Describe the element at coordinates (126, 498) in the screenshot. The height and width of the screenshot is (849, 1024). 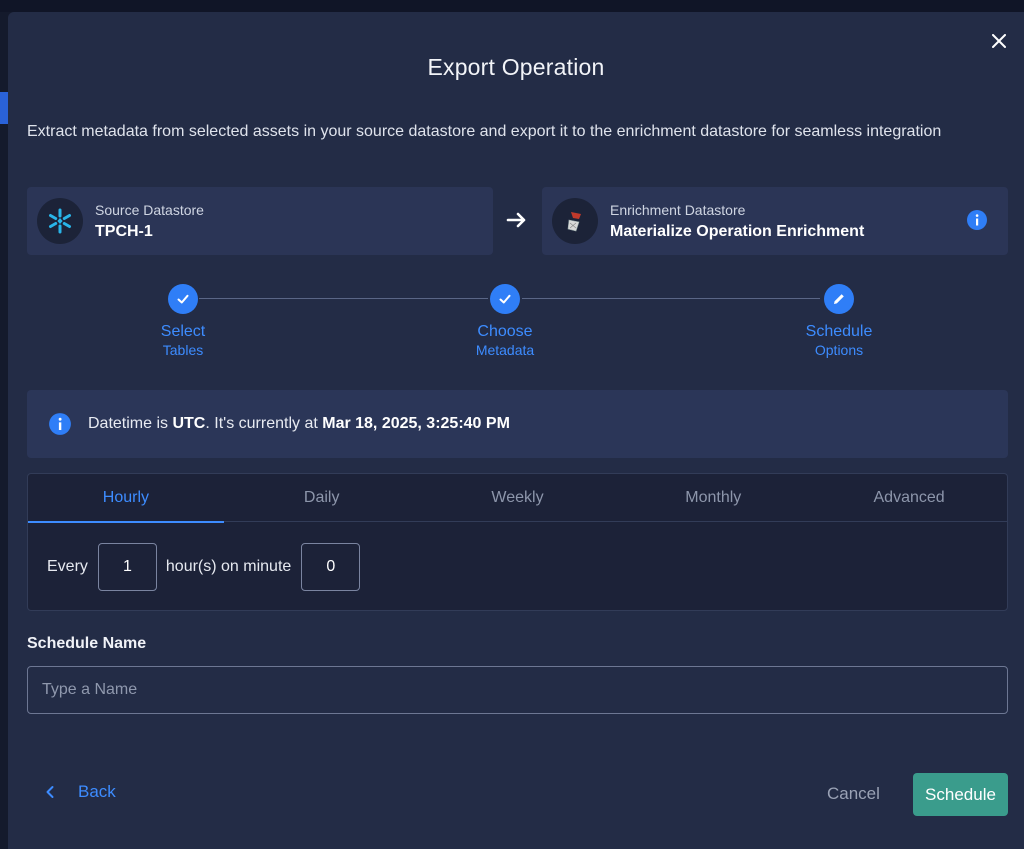
I see `tab-hourly: Hourly` at that location.